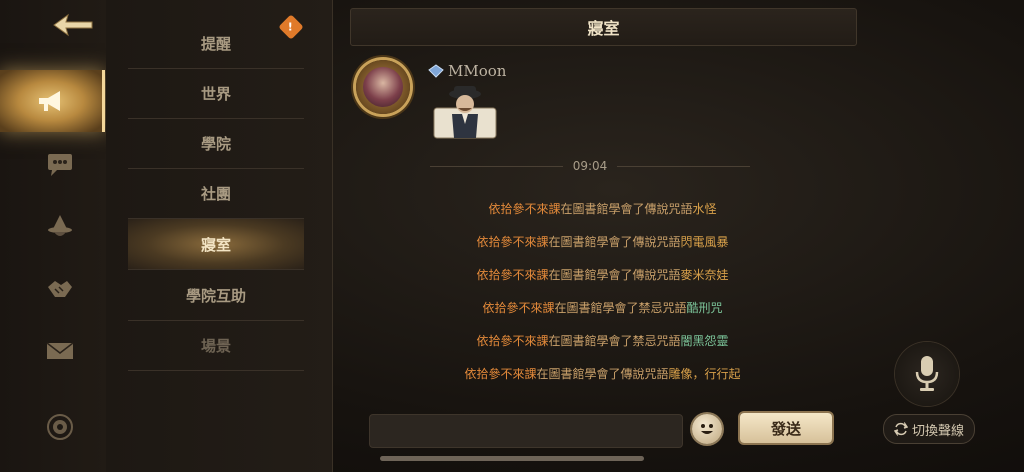 Image resolution: width=1024 pixels, height=472 pixels. I want to click on channel-college: 學院, so click(216, 143).